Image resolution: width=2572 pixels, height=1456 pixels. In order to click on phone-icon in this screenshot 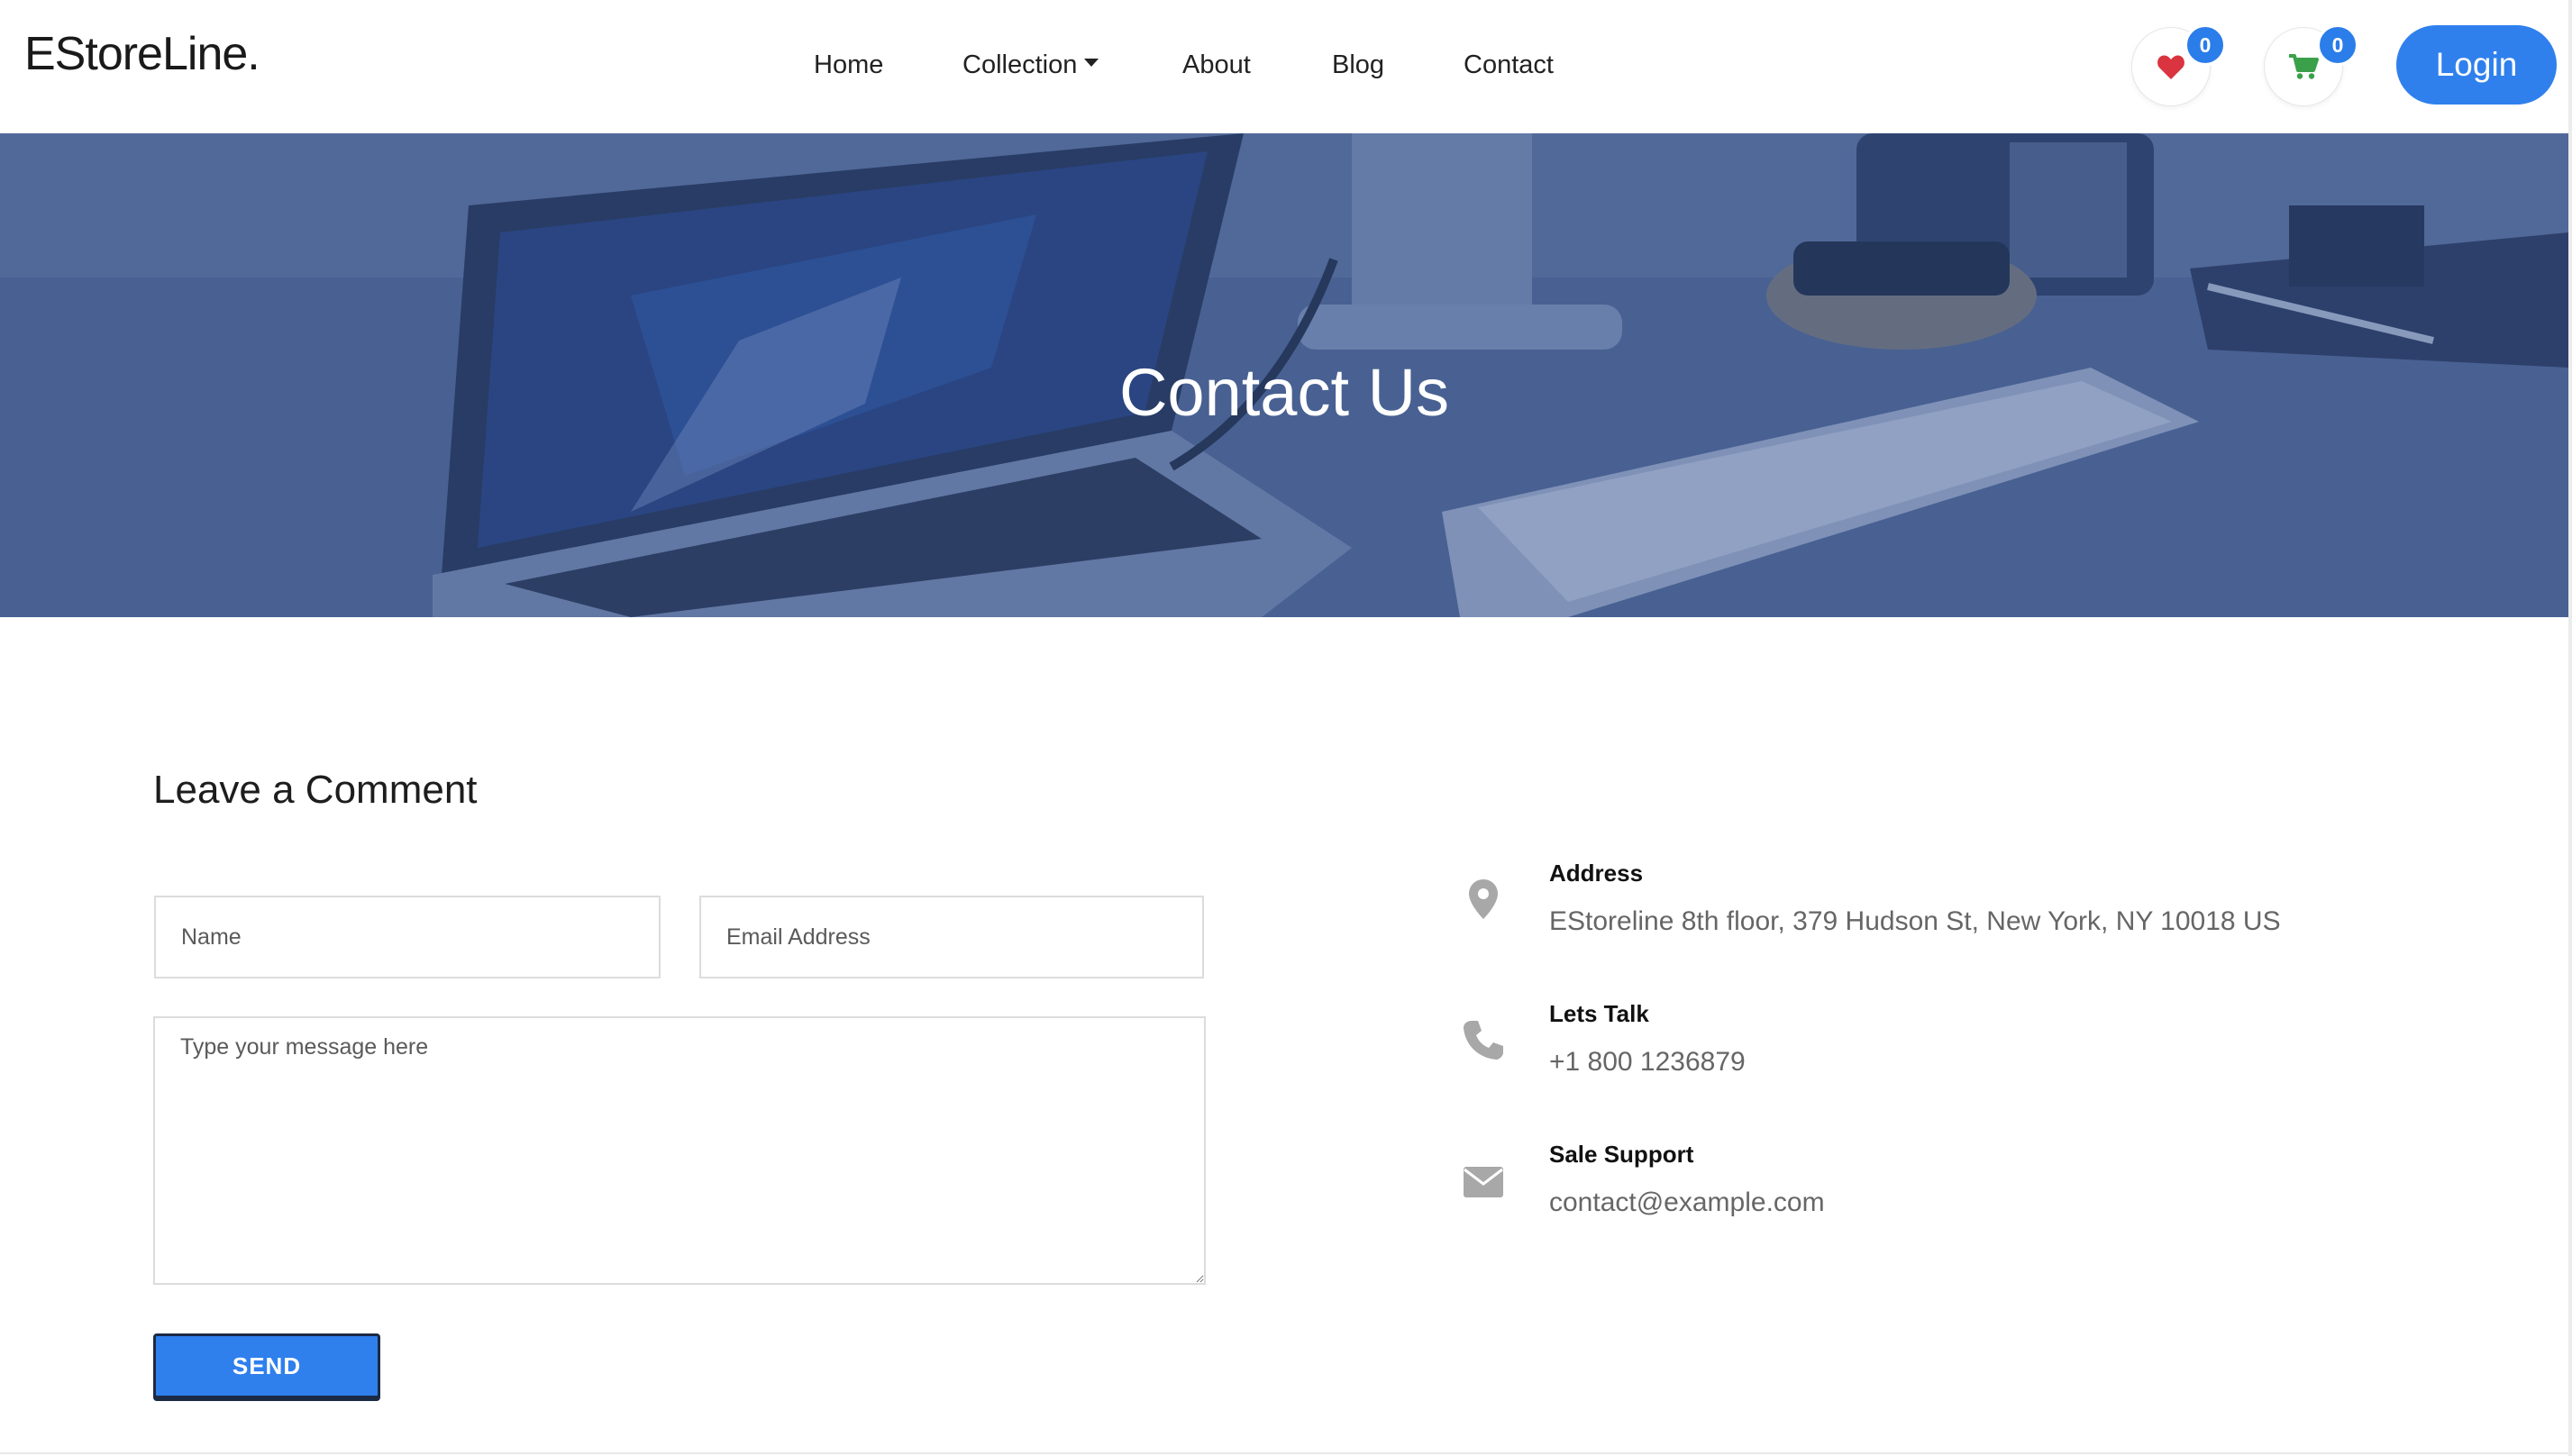, I will do `click(1483, 1039)`.